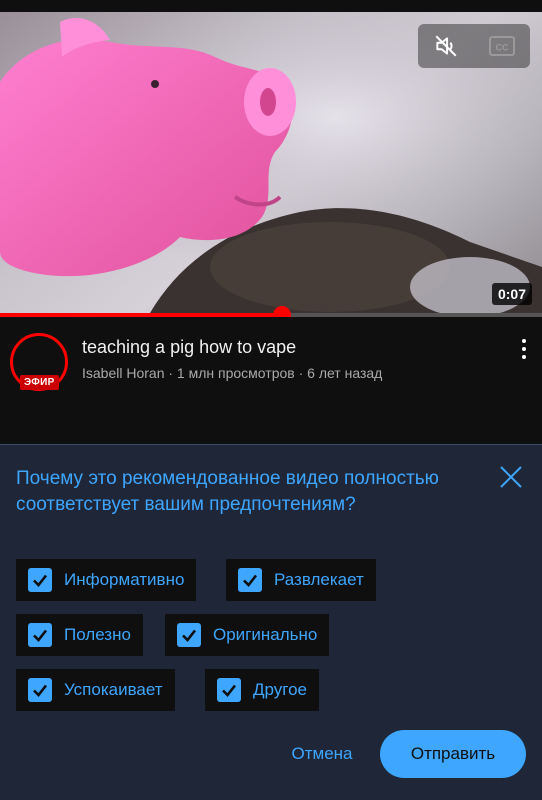 The height and width of the screenshot is (800, 542). What do you see at coordinates (280, 689) in the screenshot?
I see `option-label: Другое` at bounding box center [280, 689].